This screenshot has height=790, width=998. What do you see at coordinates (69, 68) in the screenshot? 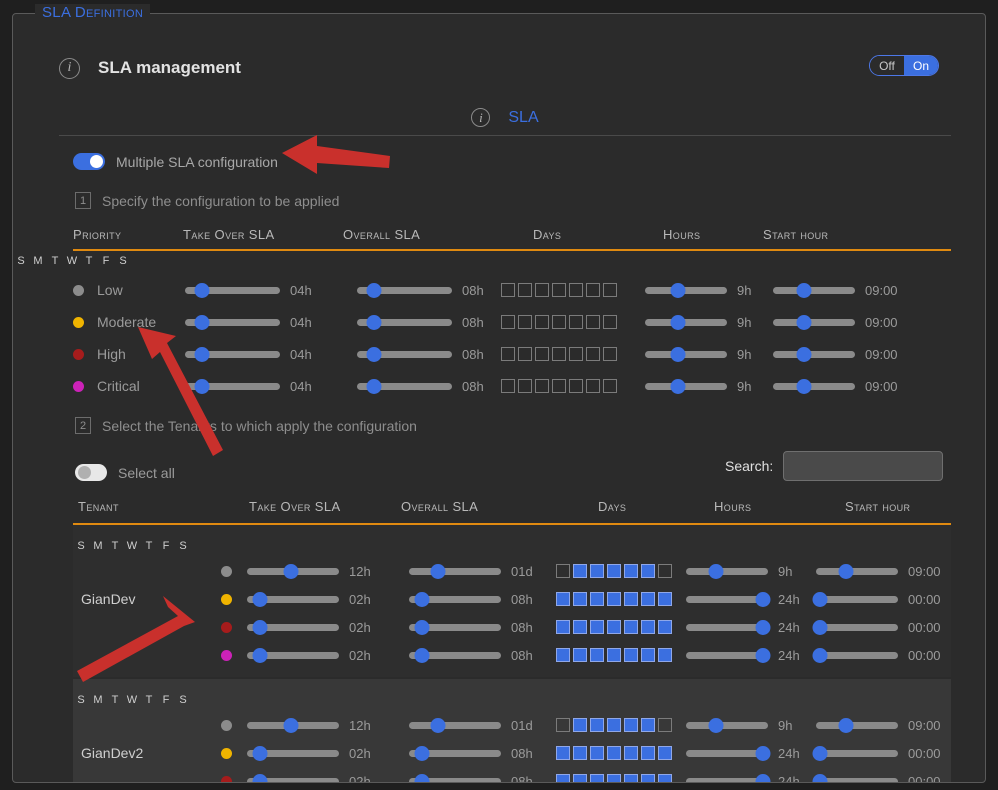
I see `info-icon: i` at bounding box center [69, 68].